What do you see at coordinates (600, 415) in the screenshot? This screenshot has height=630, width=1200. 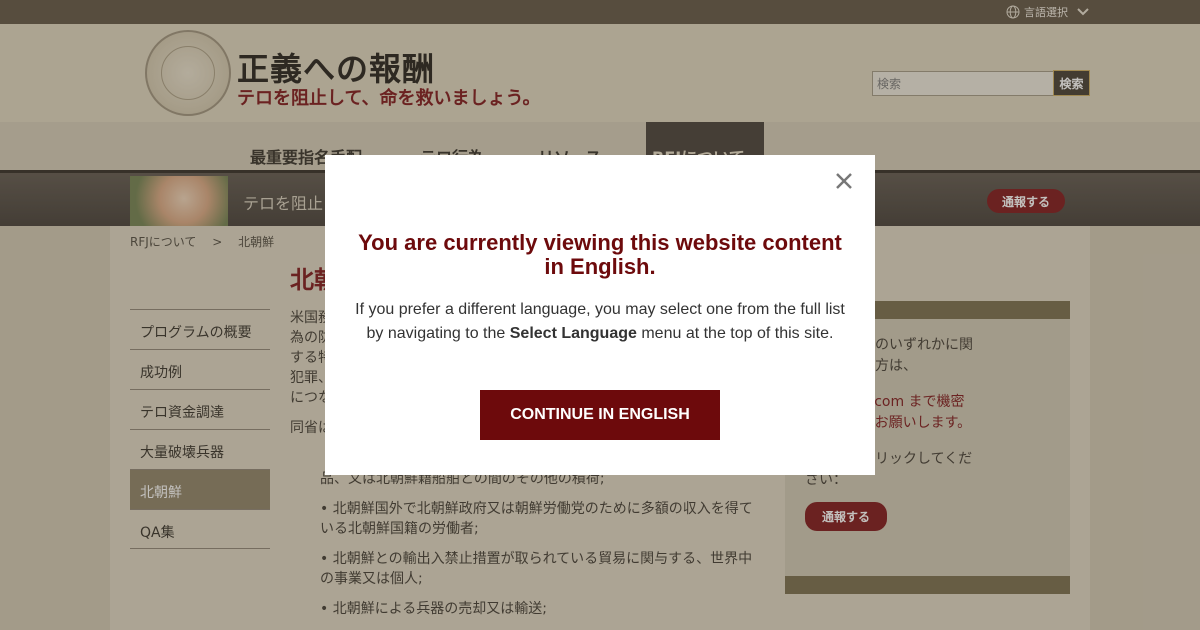 I see `continue-in-english-button: CONTINUE IN ENGLISH` at bounding box center [600, 415].